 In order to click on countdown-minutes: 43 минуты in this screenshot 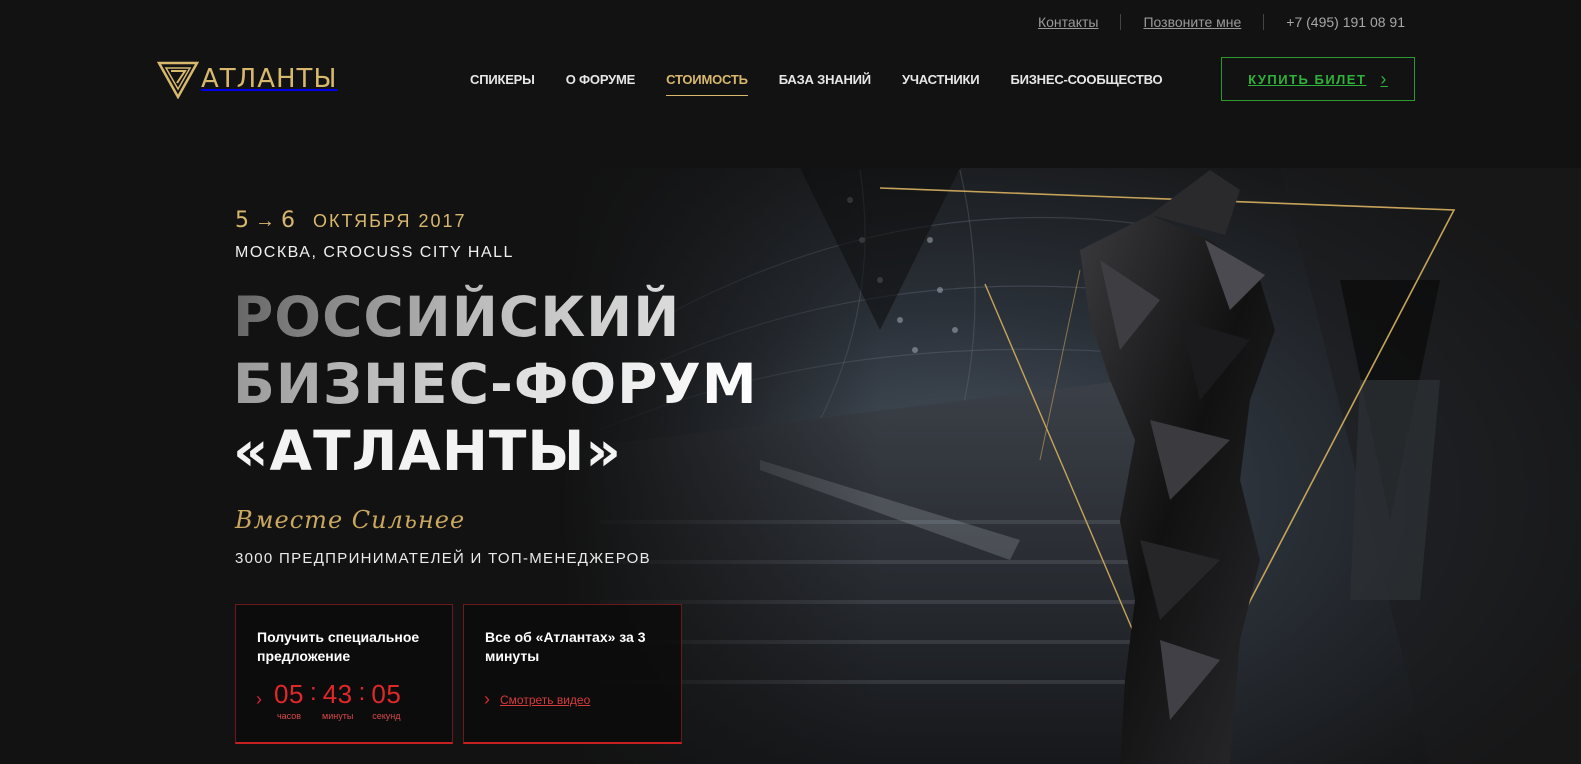, I will do `click(338, 700)`.